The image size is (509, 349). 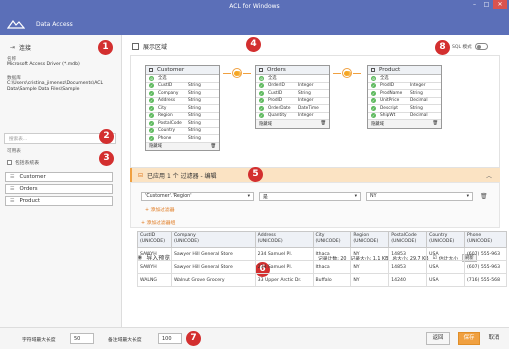 I want to click on memo-length-input: 100, so click(x=170, y=338).